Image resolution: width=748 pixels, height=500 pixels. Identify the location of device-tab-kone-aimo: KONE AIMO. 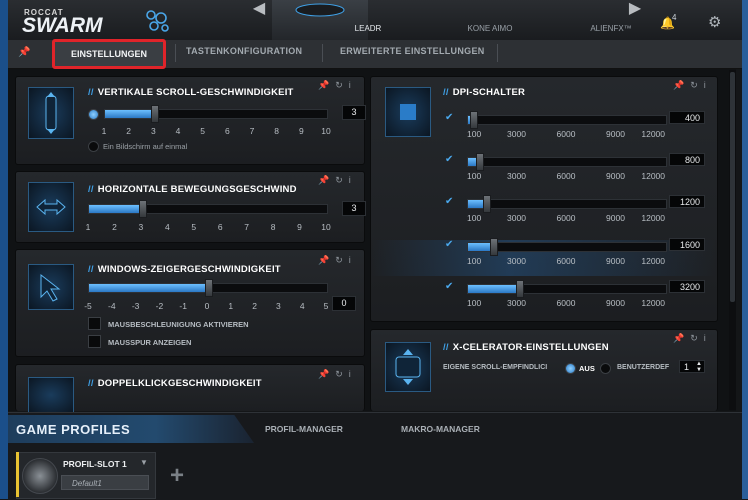
(453, 20).